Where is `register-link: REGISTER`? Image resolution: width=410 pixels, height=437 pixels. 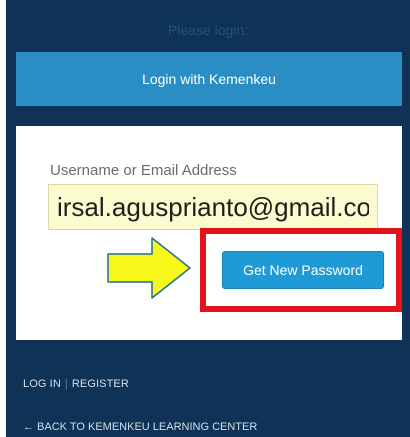 register-link: REGISTER is located at coordinates (100, 384).